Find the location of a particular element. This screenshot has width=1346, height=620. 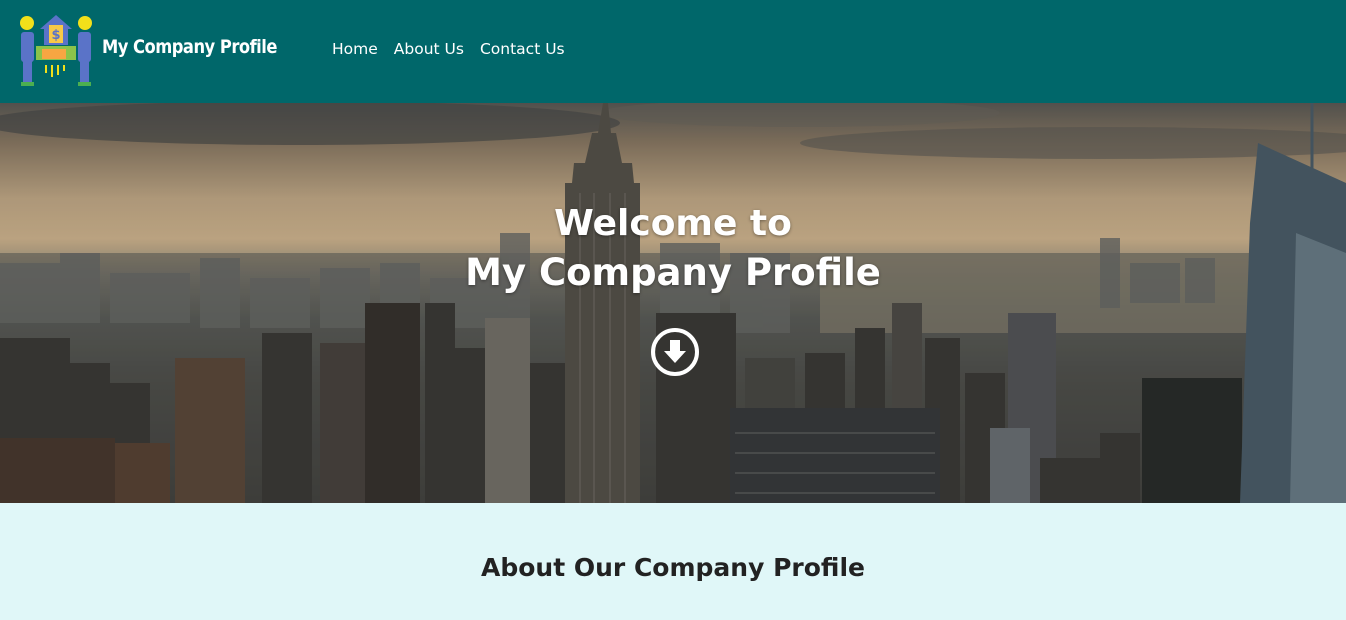

nav-links: Home About Us Contact Us is located at coordinates (448, 49).